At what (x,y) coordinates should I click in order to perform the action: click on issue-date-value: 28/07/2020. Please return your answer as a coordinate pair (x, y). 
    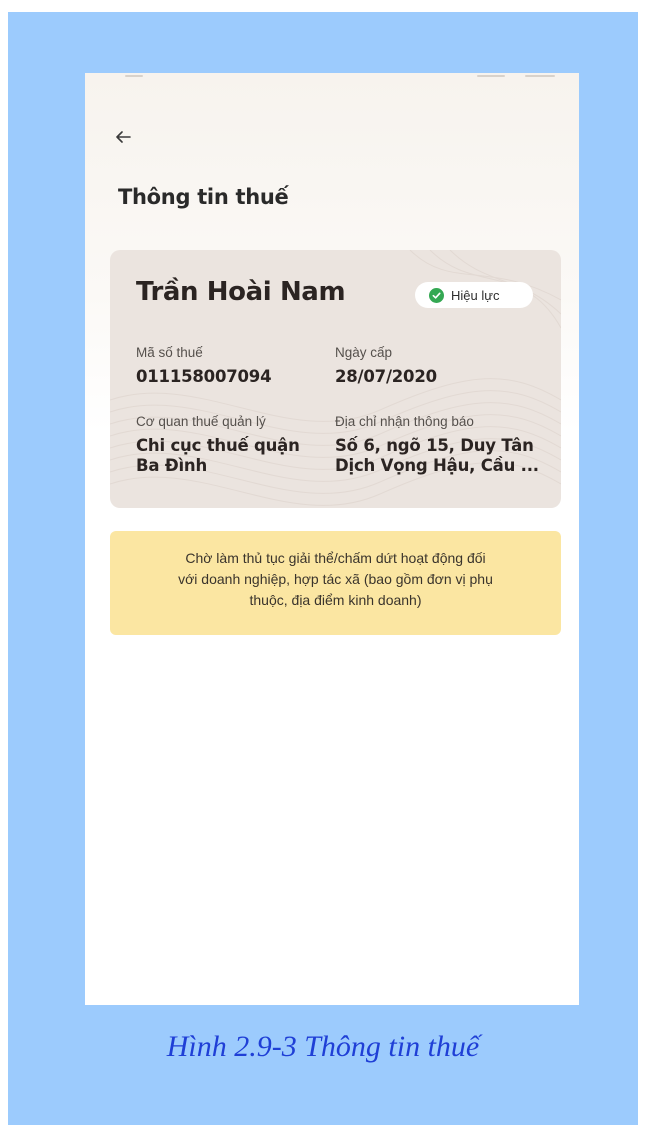
    Looking at the image, I should click on (386, 376).